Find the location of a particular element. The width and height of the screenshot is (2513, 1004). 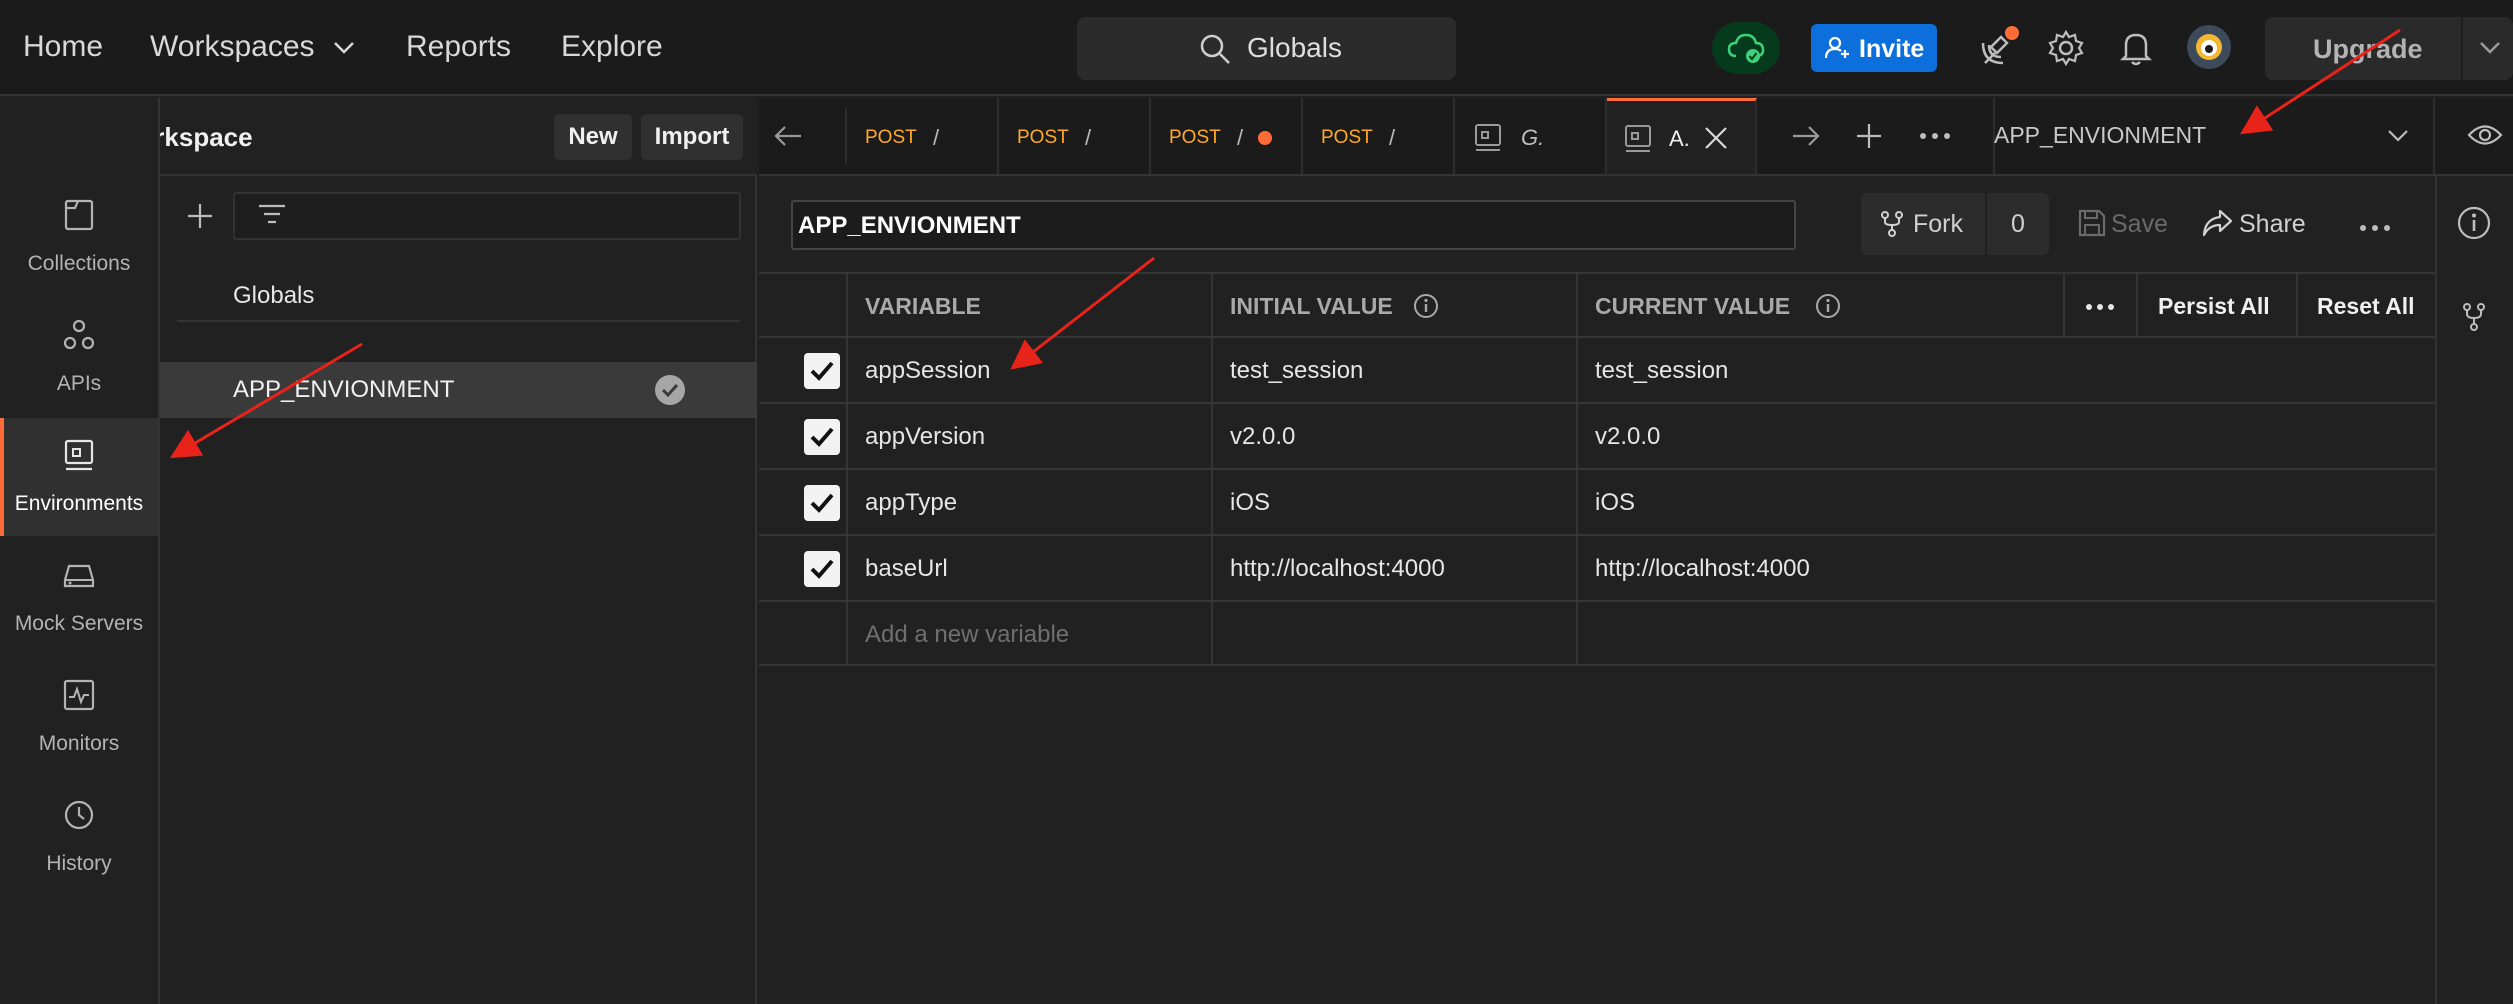

rail-item-mock-servers: Mock Servers is located at coordinates (79, 597).